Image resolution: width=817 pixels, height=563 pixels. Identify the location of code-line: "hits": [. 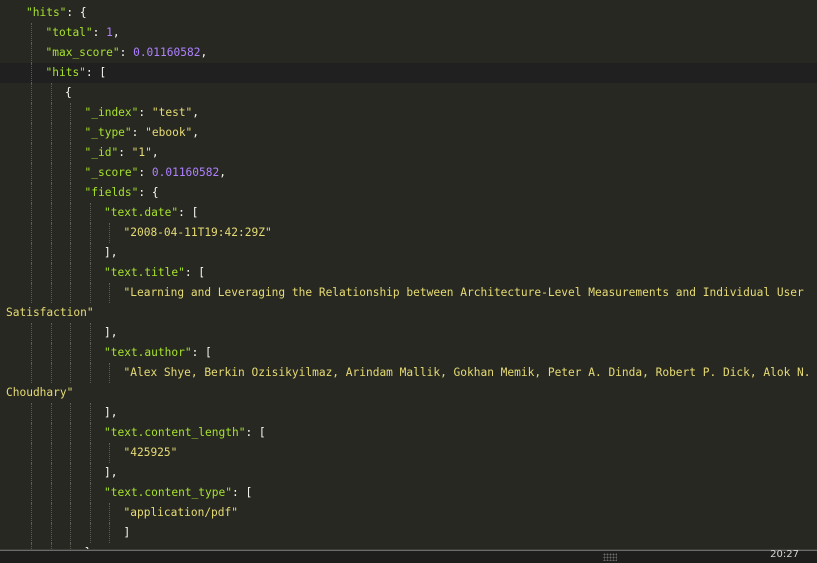
(408, 73).